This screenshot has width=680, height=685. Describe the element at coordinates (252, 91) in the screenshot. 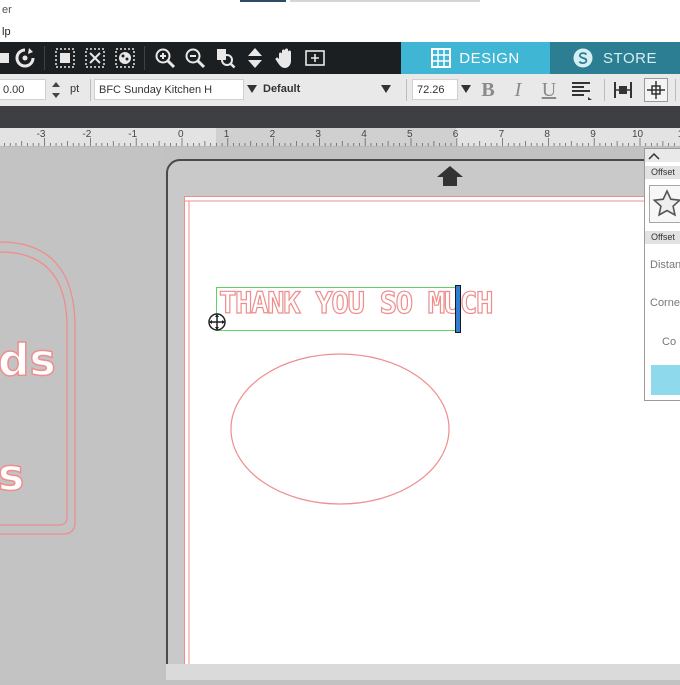

I see `font-family-dropdown-icon` at that location.